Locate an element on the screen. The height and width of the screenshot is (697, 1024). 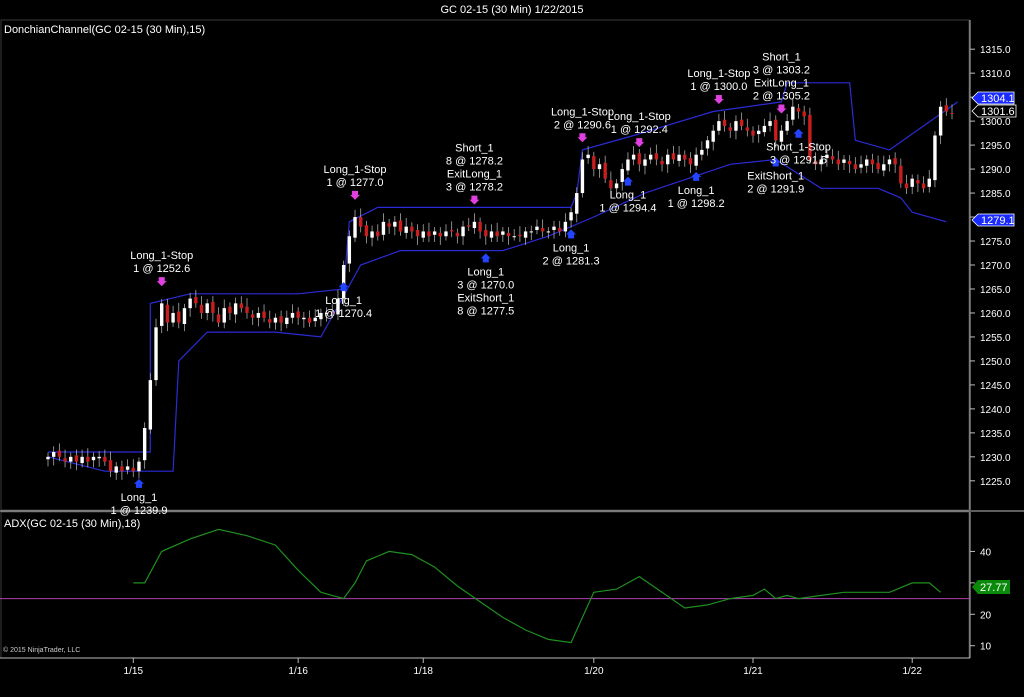
price-y-tick-label: 1300.0 is located at coordinates (995, 122).